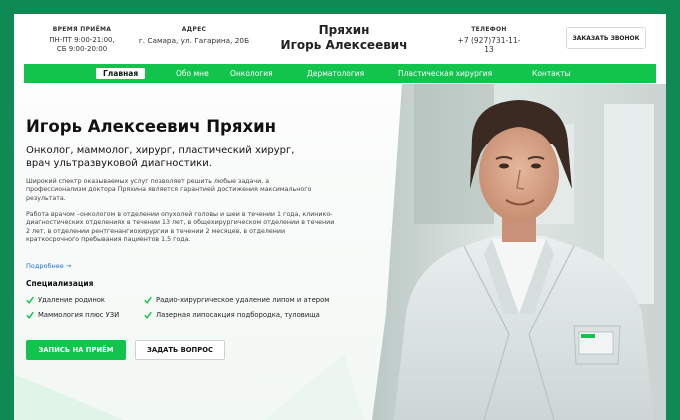  What do you see at coordinates (151, 126) in the screenshot?
I see `hero-title: Игорь Алексеевич Пряхин` at bounding box center [151, 126].